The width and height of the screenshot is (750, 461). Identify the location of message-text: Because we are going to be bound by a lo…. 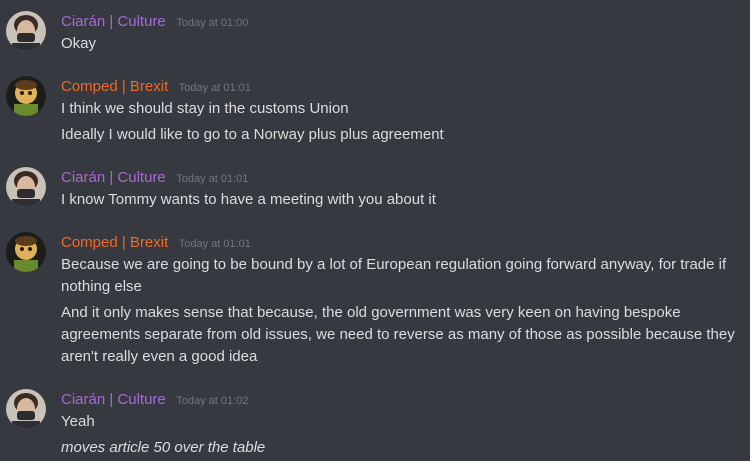
(394, 275).